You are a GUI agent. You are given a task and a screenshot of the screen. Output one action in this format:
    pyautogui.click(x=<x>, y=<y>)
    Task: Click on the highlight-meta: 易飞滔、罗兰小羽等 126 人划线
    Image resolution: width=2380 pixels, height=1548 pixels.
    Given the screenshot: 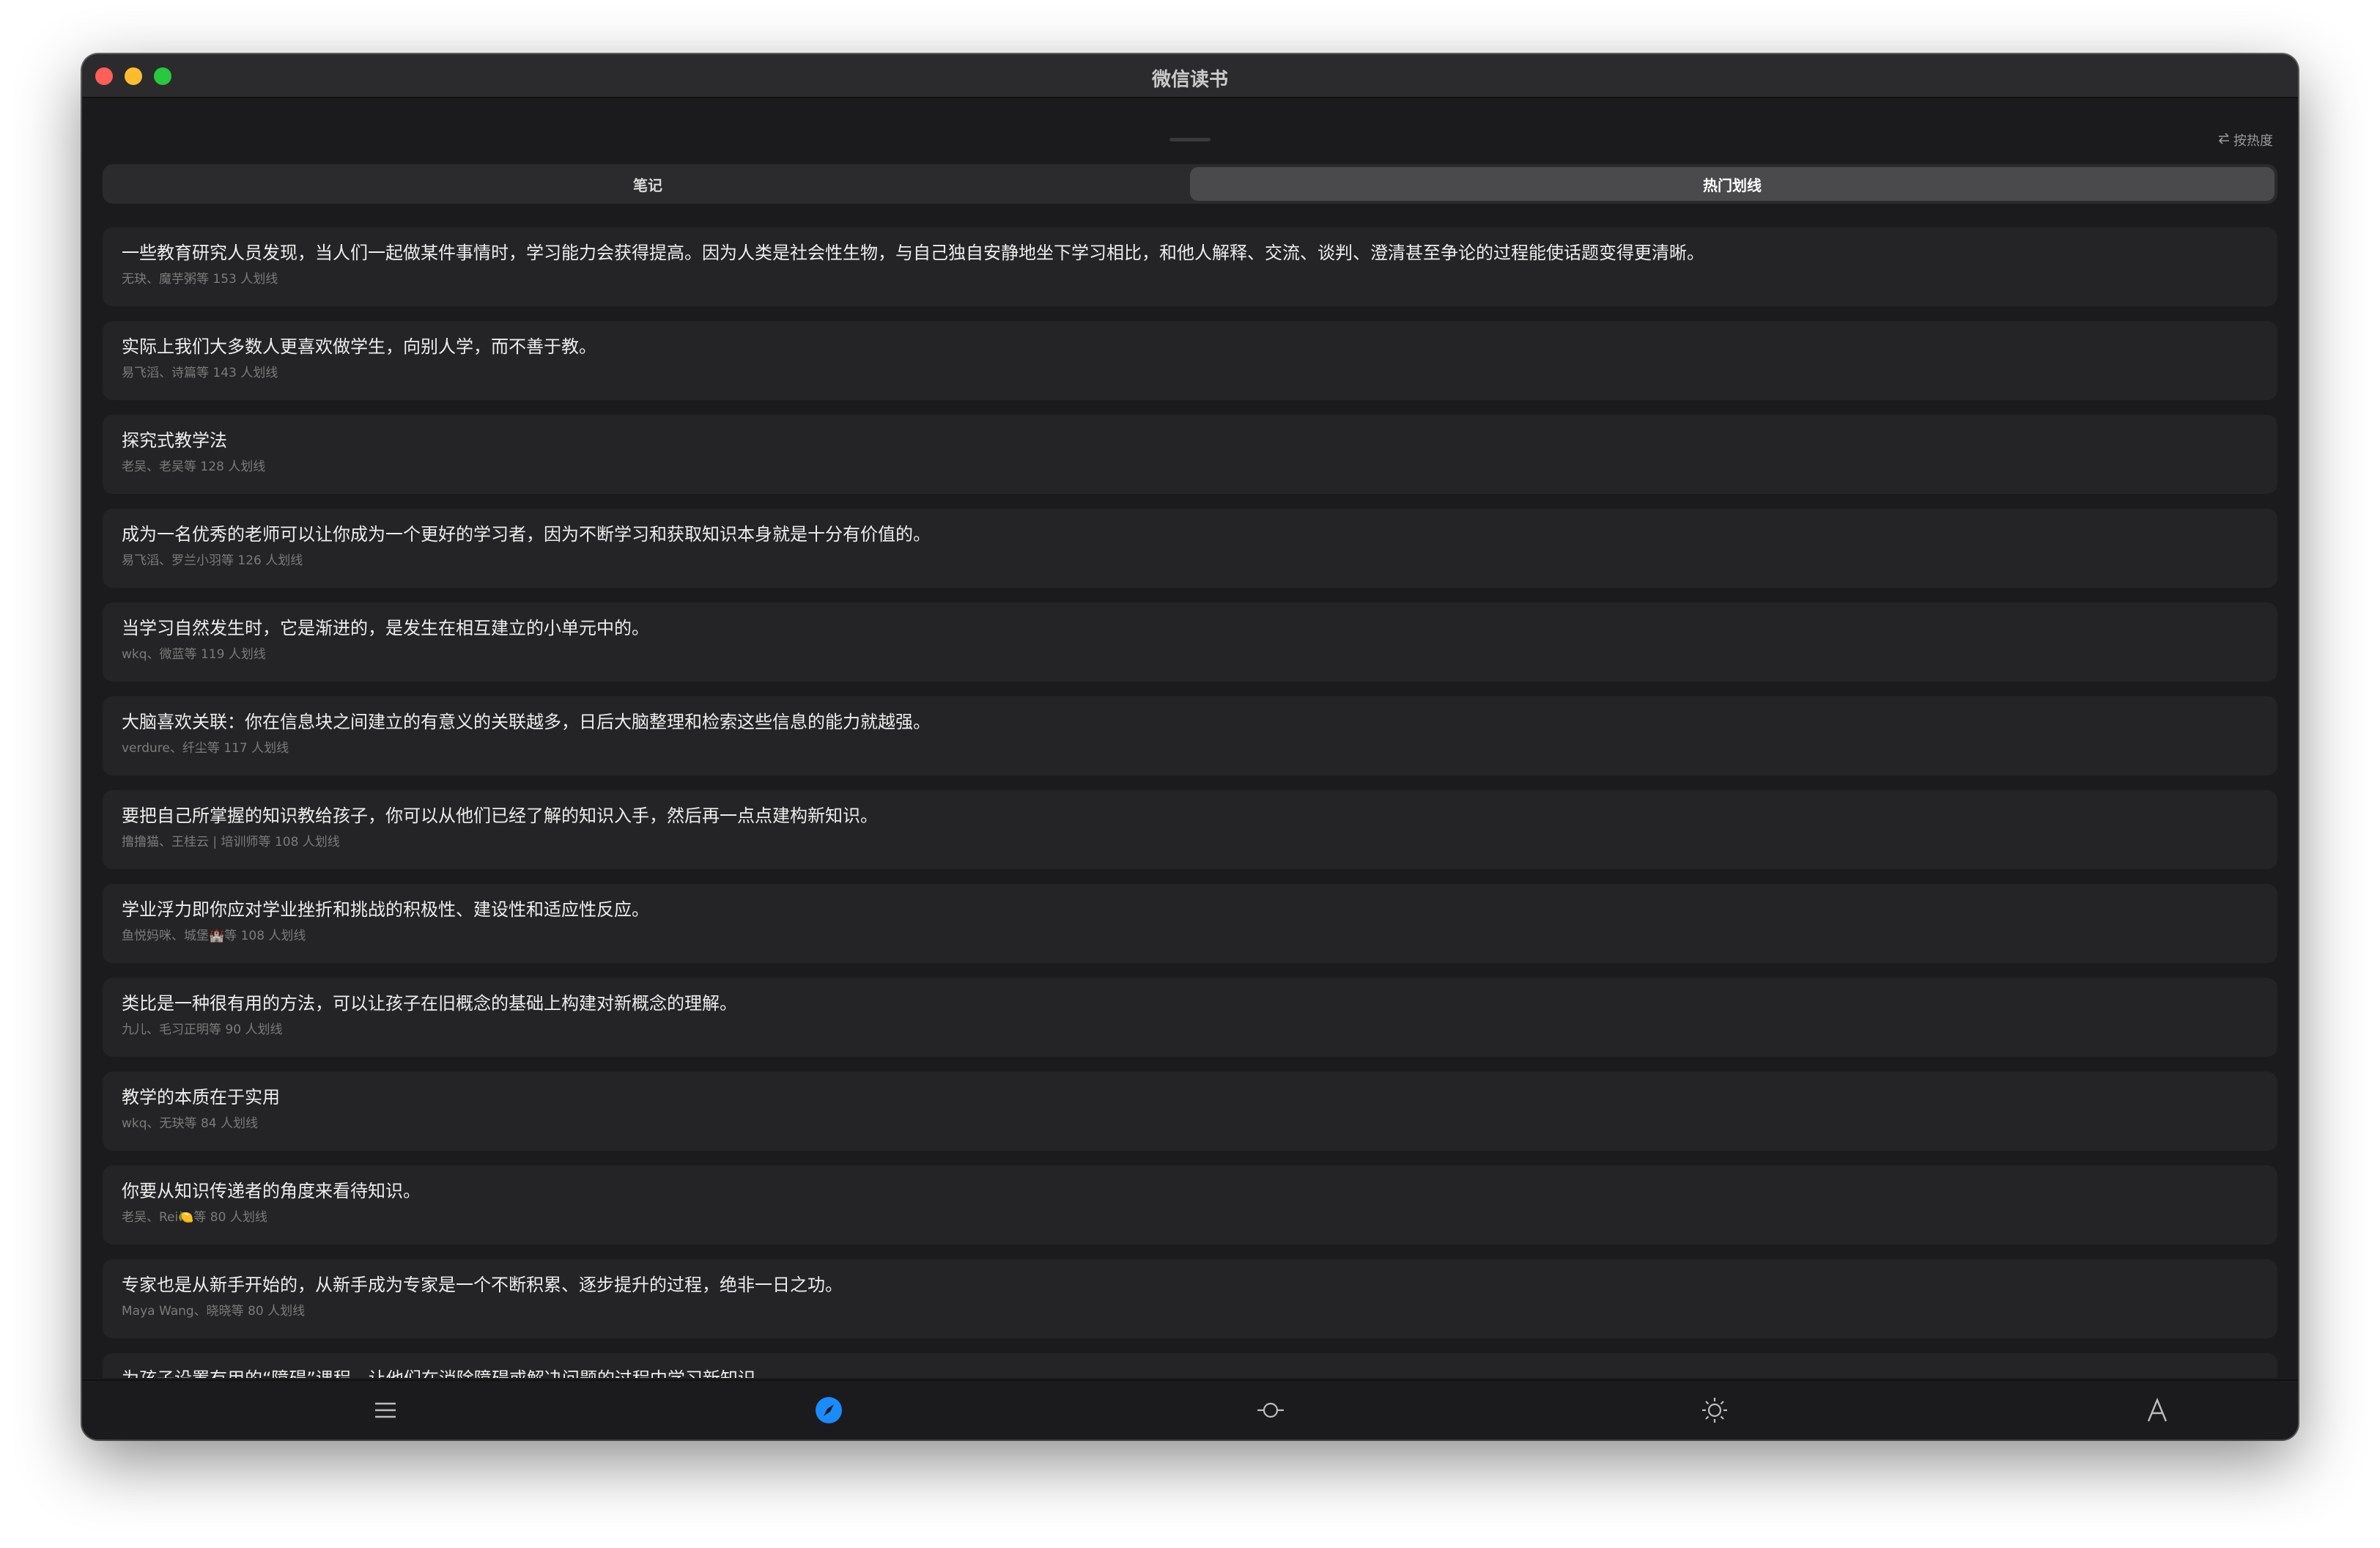 What is the action you would take?
    pyautogui.click(x=212, y=560)
    